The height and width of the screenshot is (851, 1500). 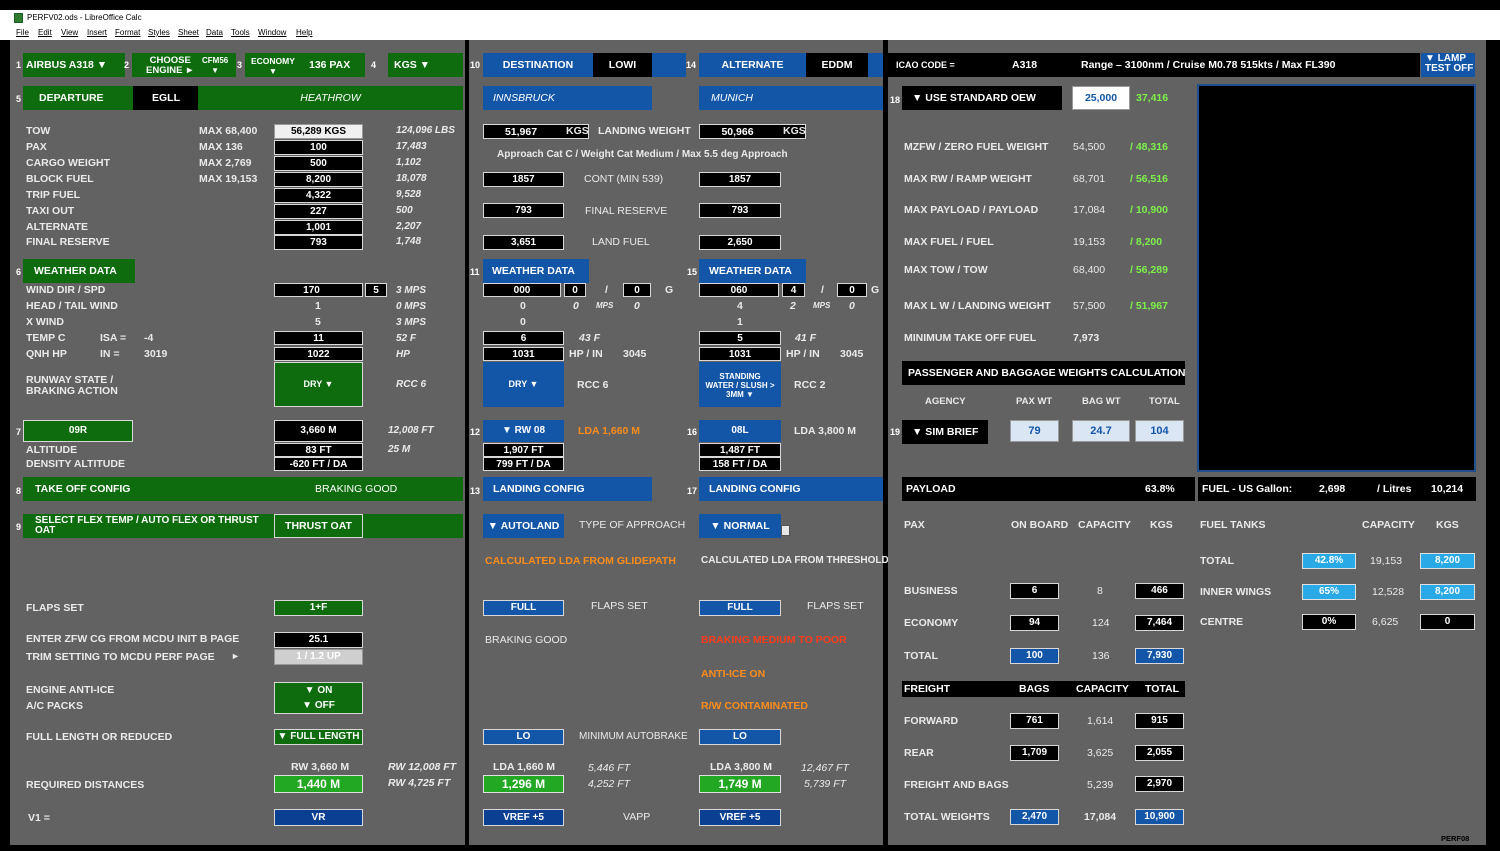 I want to click on section-number: 17, so click(x=692, y=491).